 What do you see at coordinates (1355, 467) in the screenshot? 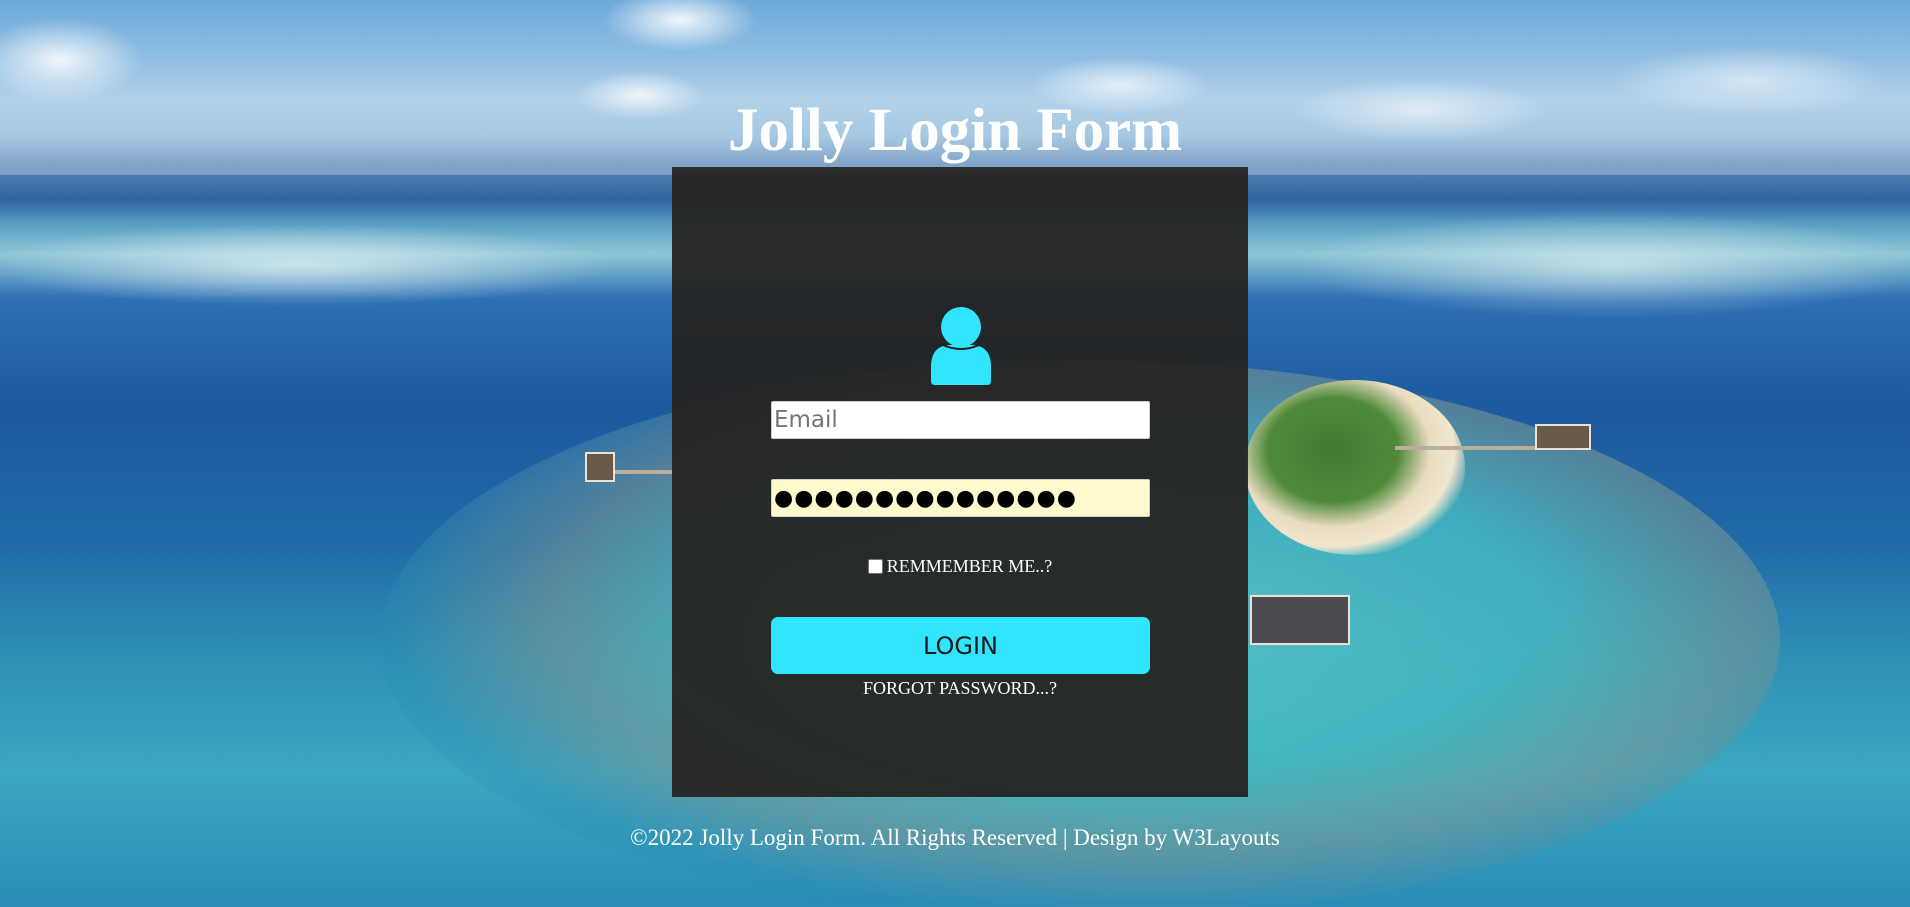
I see `background-island` at bounding box center [1355, 467].